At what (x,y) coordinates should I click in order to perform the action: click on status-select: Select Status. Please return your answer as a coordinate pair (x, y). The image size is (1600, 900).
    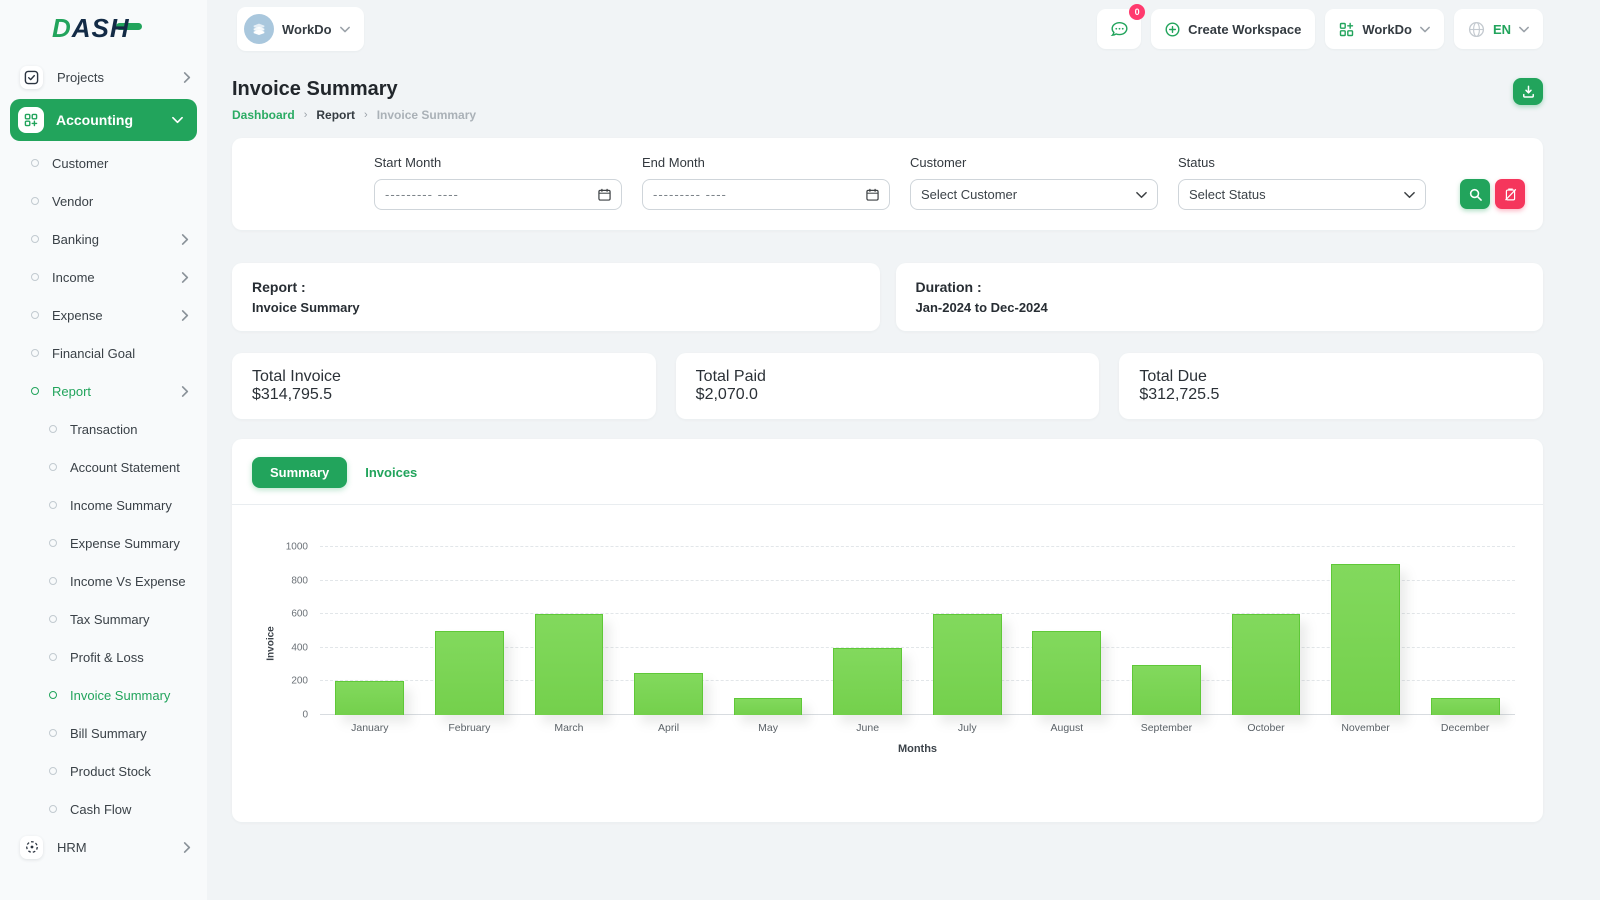
    Looking at the image, I should click on (1302, 194).